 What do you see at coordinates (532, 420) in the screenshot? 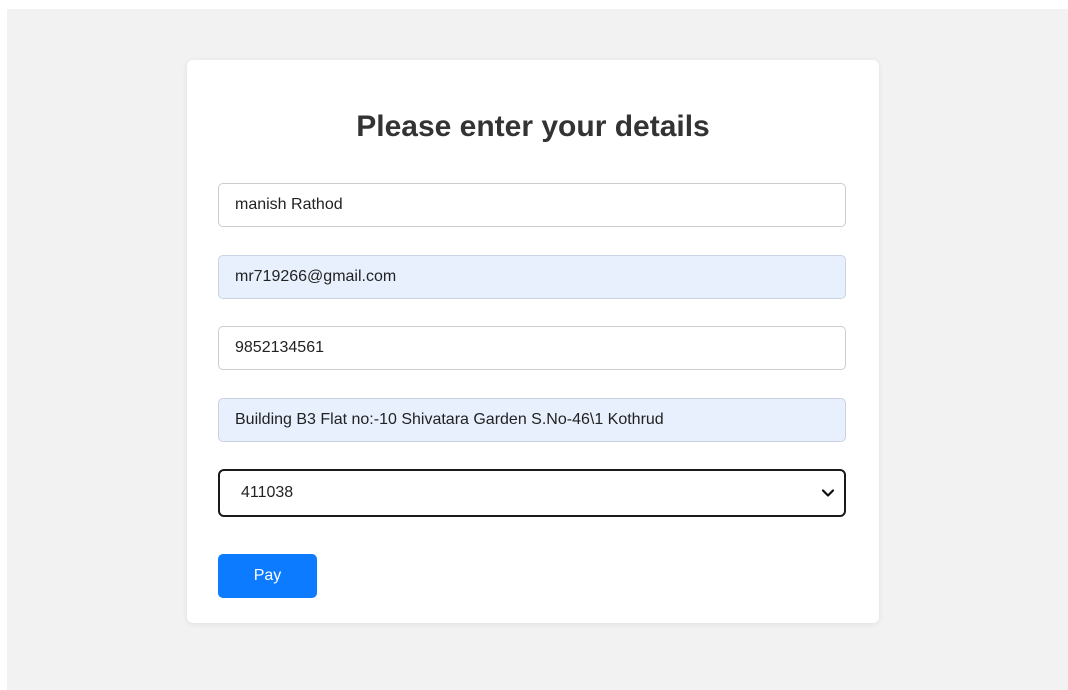
I see `address-field` at bounding box center [532, 420].